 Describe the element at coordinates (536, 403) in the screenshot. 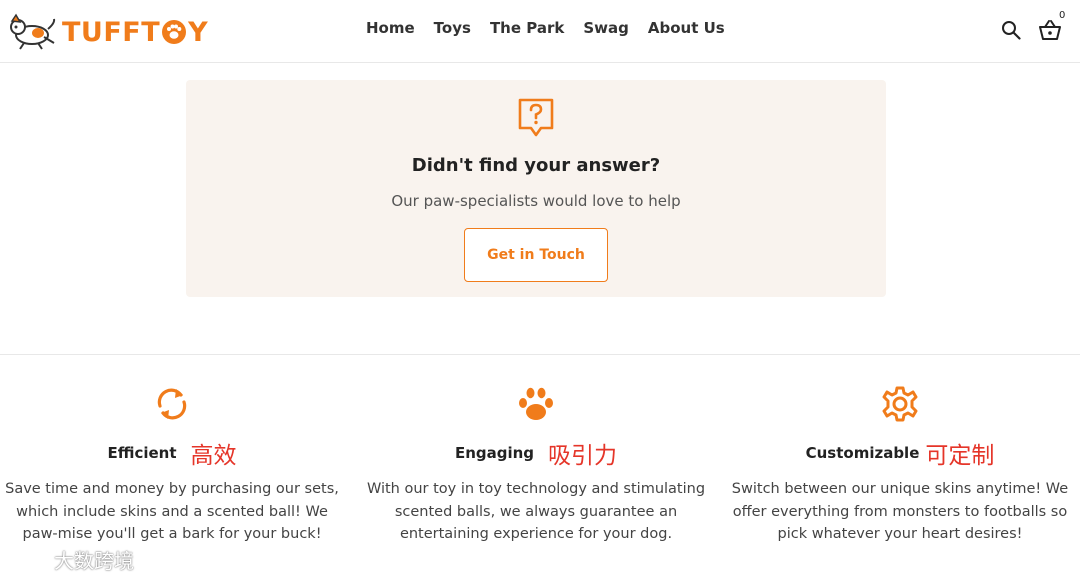

I see `paw-icon` at that location.